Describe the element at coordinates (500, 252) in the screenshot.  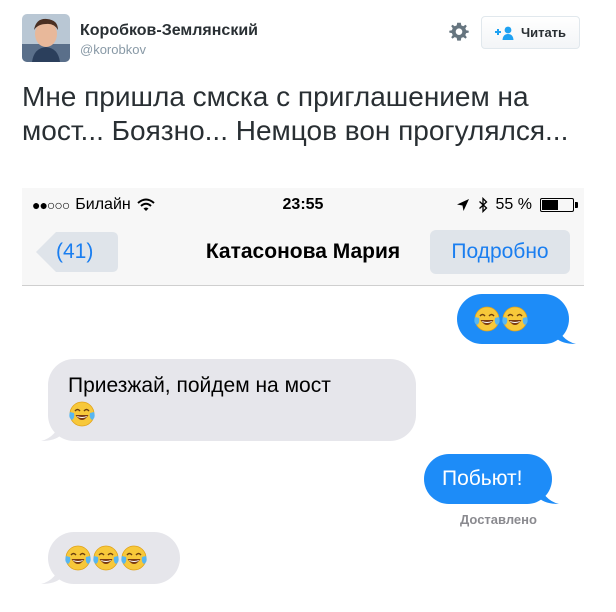
I see `details-button: Подробно` at that location.